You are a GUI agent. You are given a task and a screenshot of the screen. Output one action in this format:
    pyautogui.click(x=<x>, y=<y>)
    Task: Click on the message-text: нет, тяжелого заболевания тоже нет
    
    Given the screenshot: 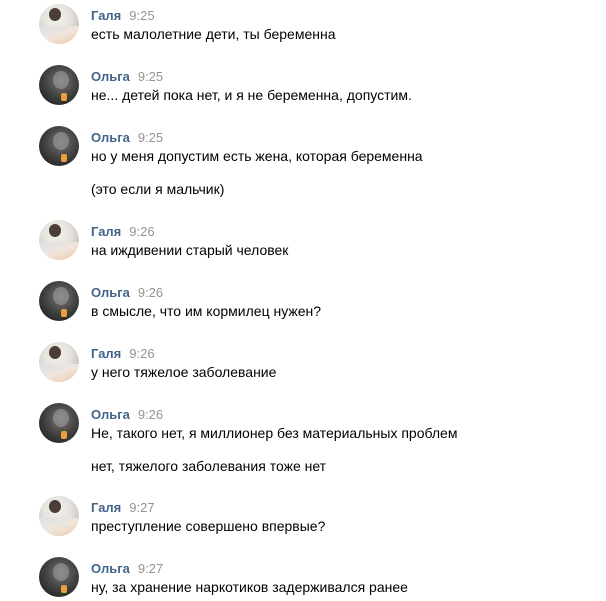 What is the action you would take?
    pyautogui.click(x=209, y=466)
    